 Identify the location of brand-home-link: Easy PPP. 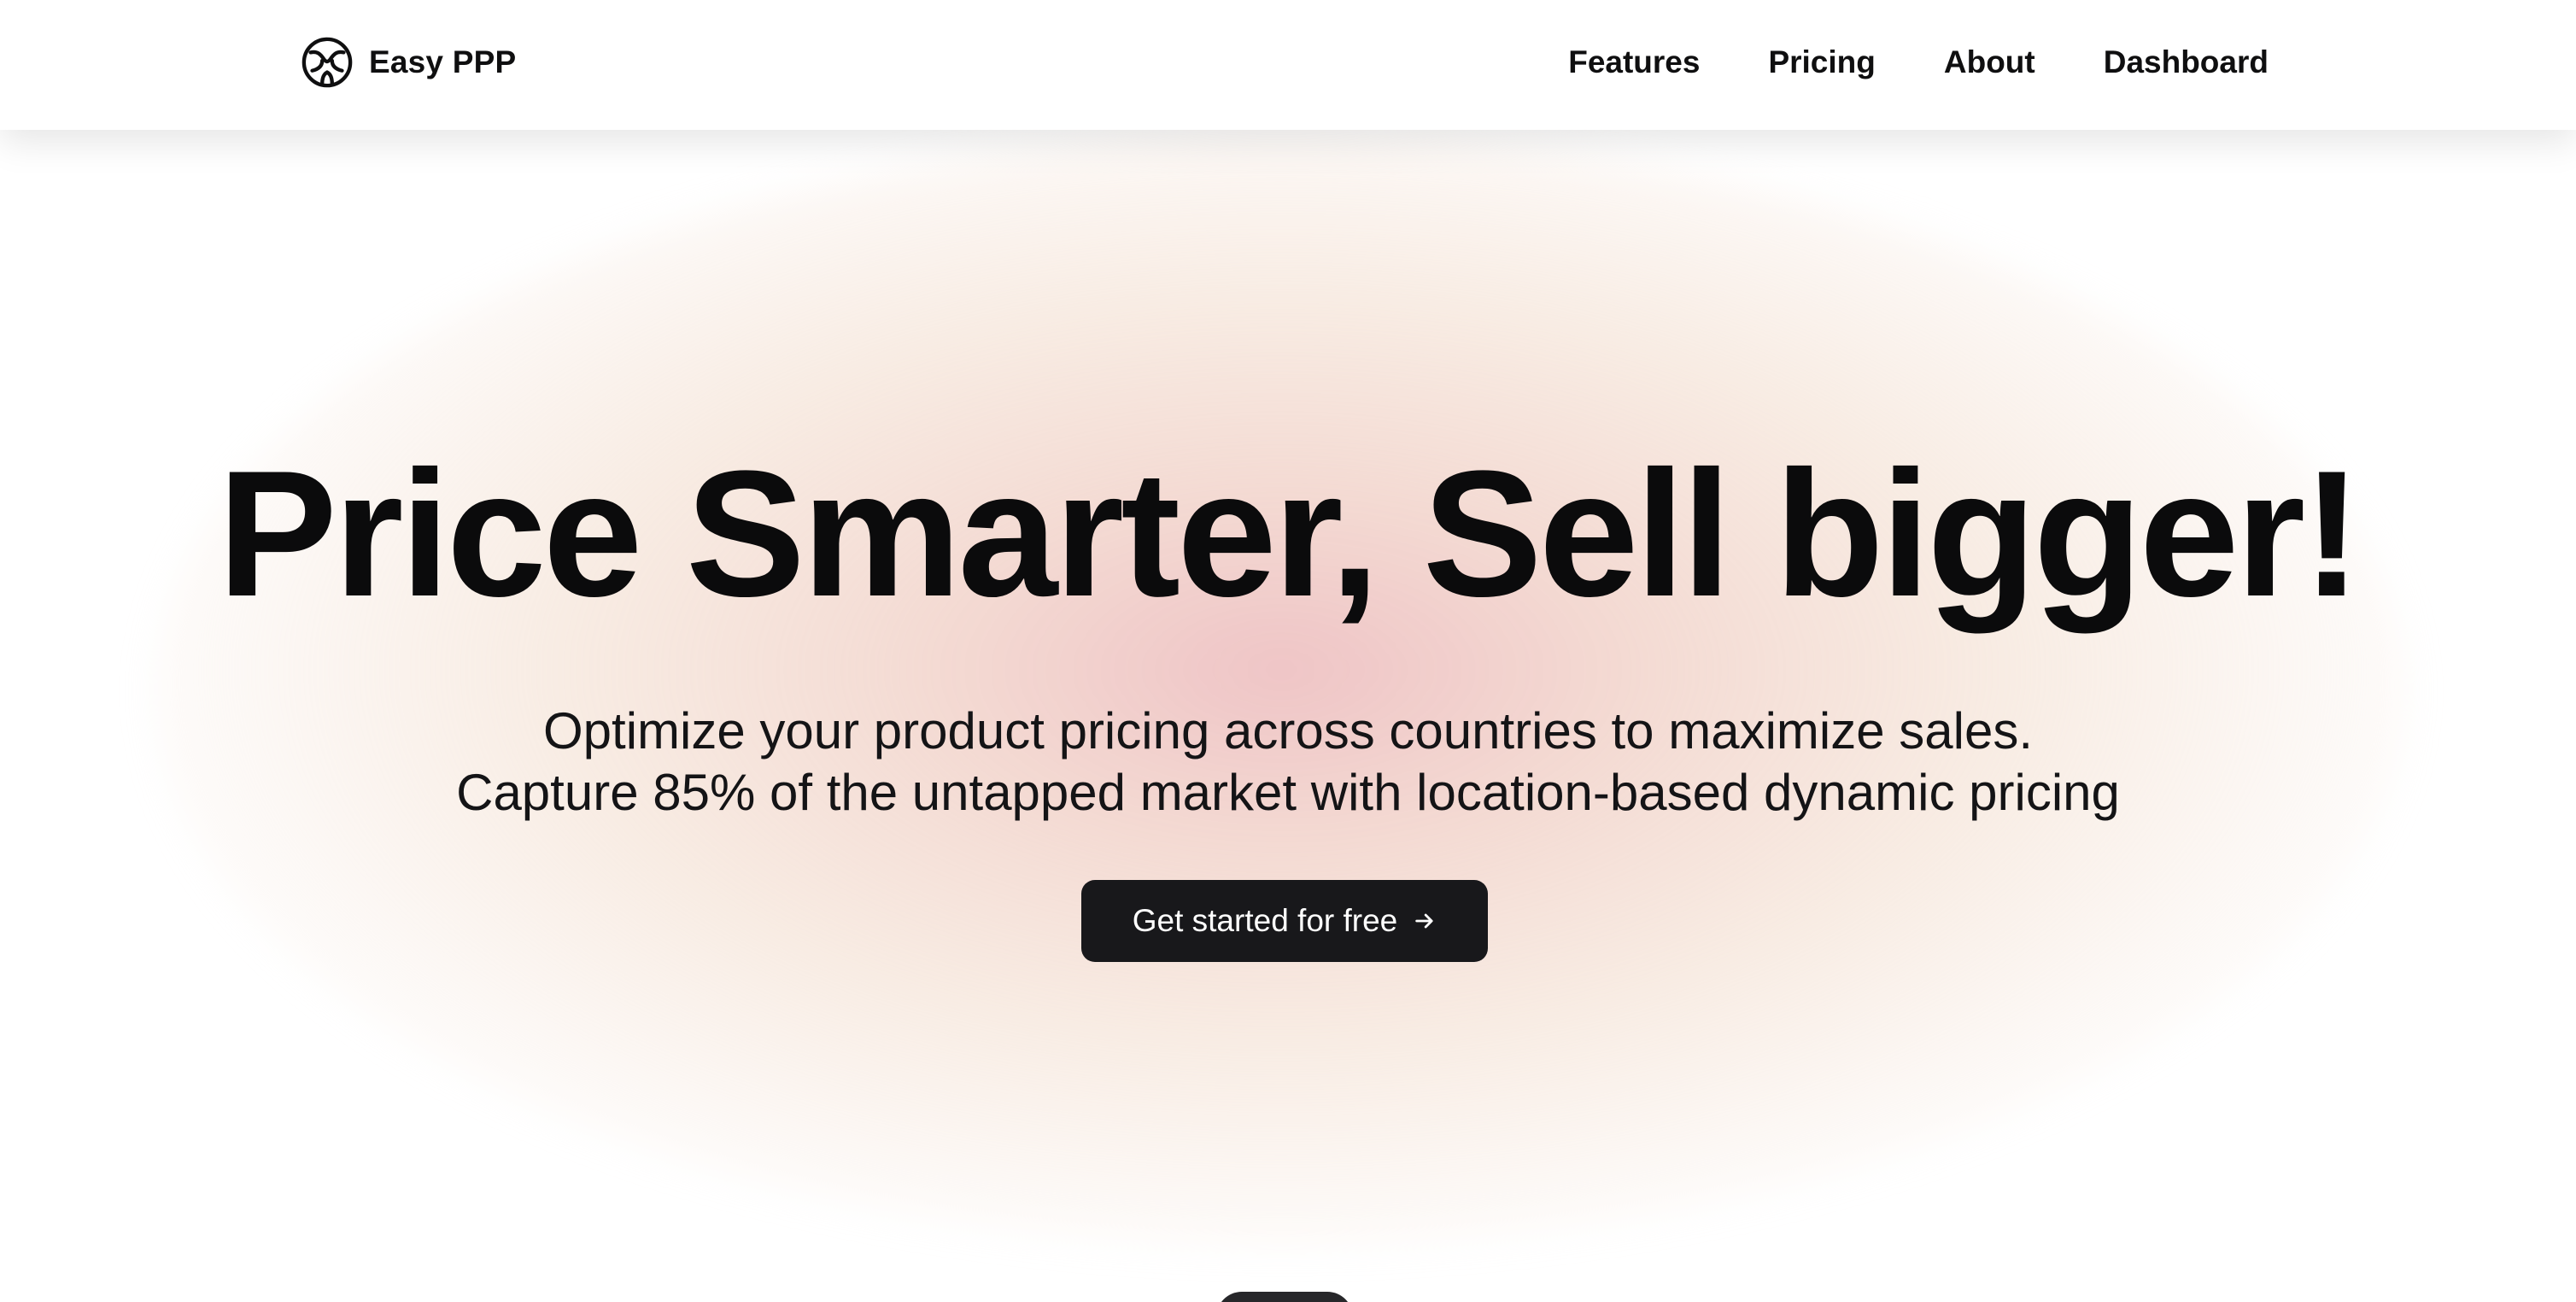
(408, 62).